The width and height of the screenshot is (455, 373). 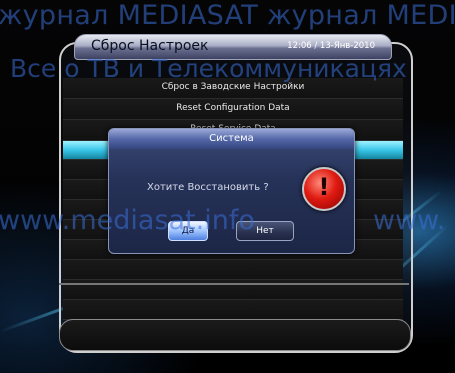 I want to click on menu-item-factory-reset: Сброс в Заводские Настройки, so click(x=233, y=88).